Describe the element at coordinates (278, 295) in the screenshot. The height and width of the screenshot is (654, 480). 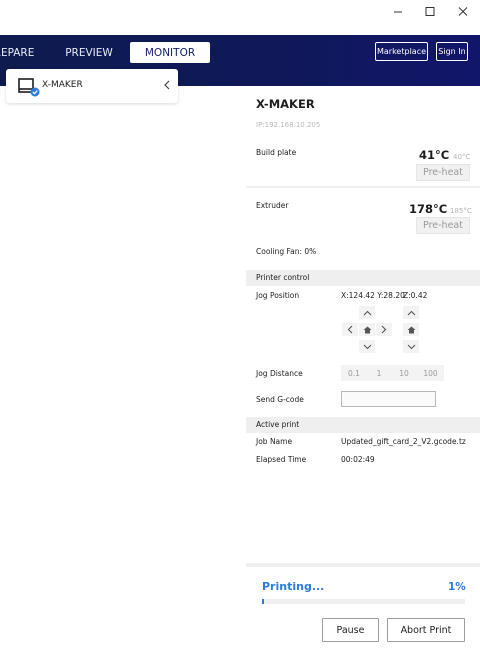
I see `jog-position-label: Jog Position` at that location.